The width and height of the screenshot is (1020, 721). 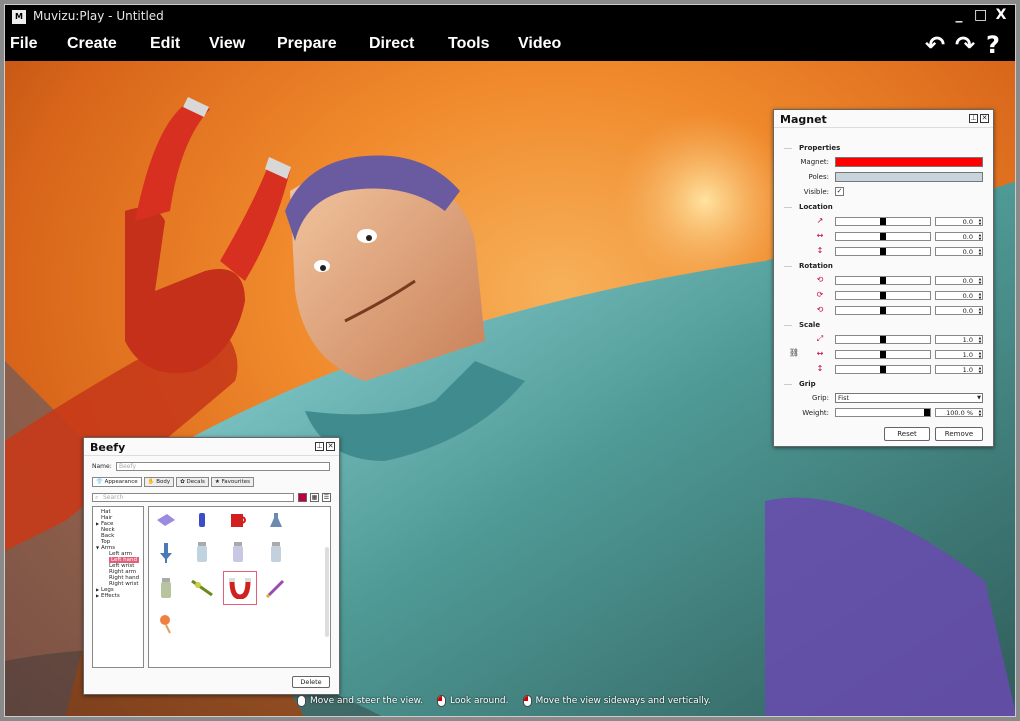 What do you see at coordinates (108, 447) in the screenshot?
I see `beefy-panel-title: Beefy` at bounding box center [108, 447].